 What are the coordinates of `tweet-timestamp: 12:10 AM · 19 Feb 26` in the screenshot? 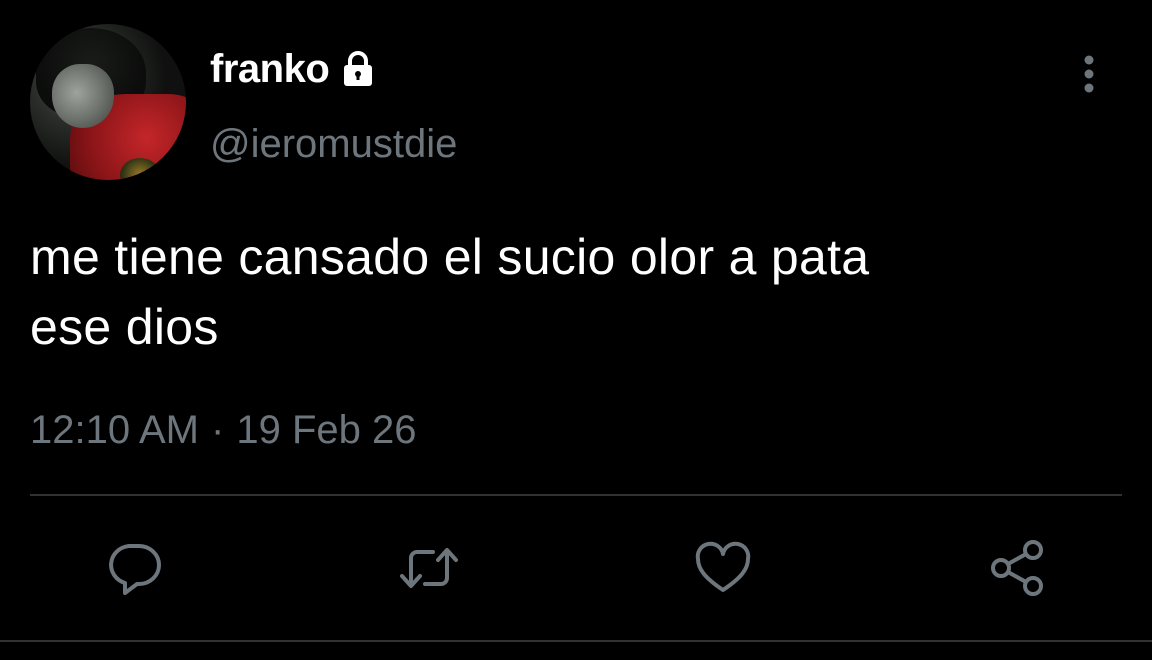 It's located at (223, 430).